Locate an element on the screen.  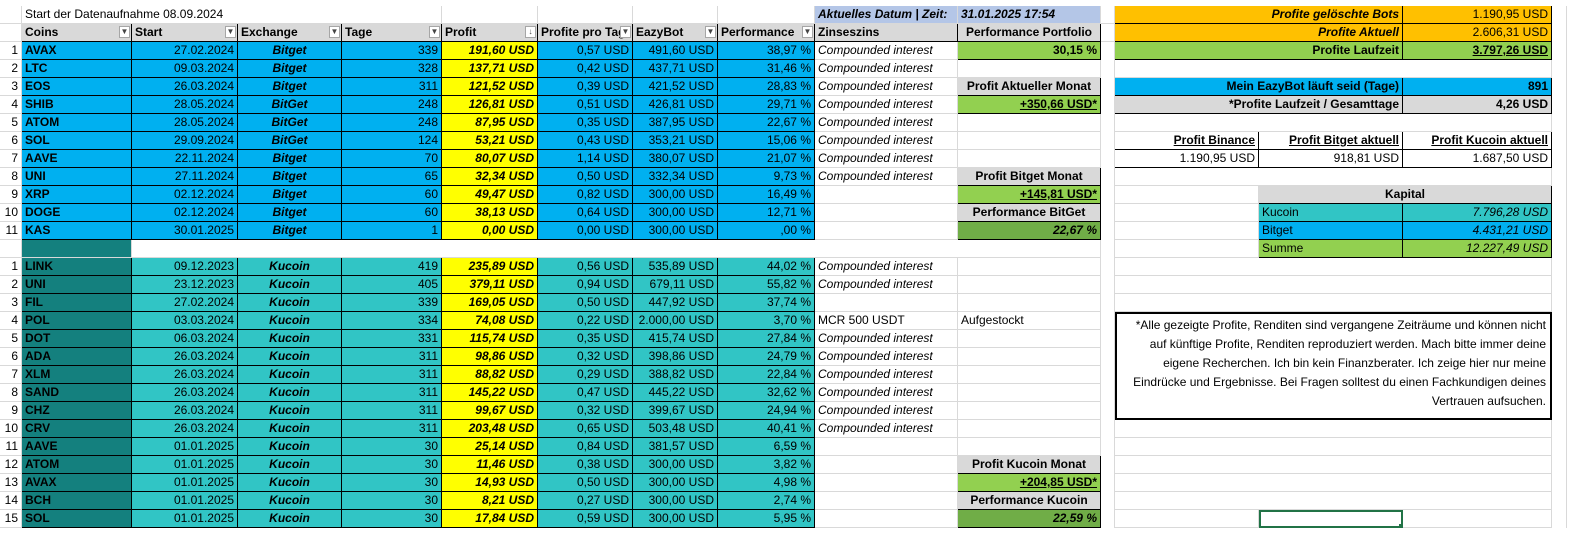
profit-cell: 145,22 USD is located at coordinates (490, 393).